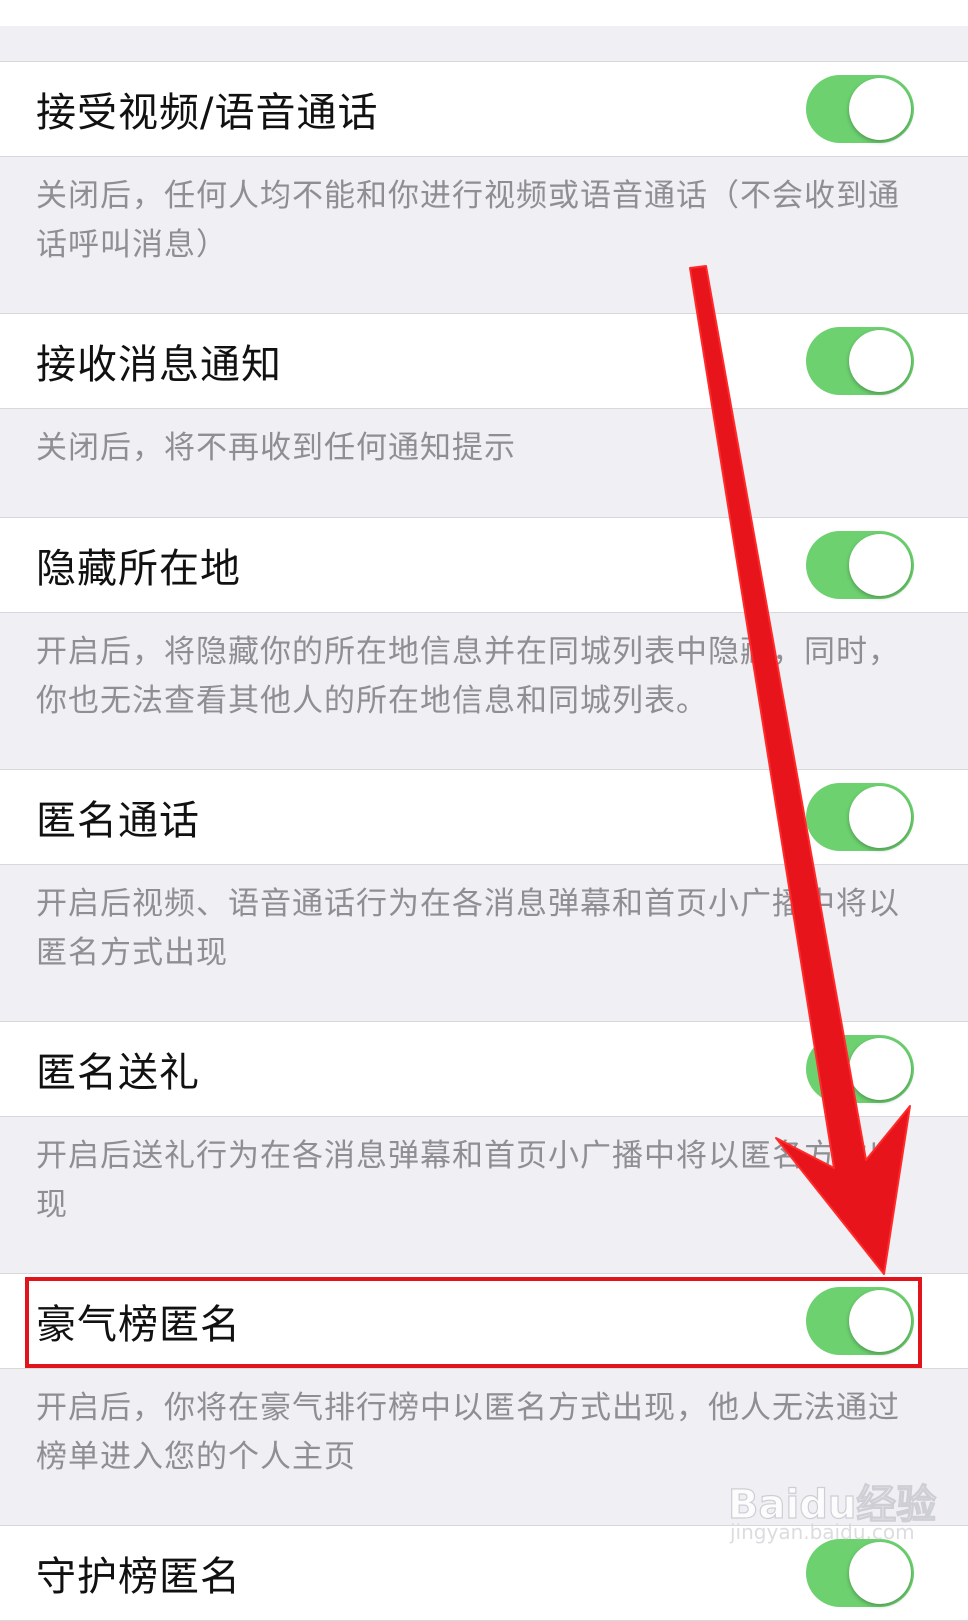 The height and width of the screenshot is (1621, 968). Describe the element at coordinates (484, 817) in the screenshot. I see `setting-row-anonymous-call: 匿名通话` at that location.